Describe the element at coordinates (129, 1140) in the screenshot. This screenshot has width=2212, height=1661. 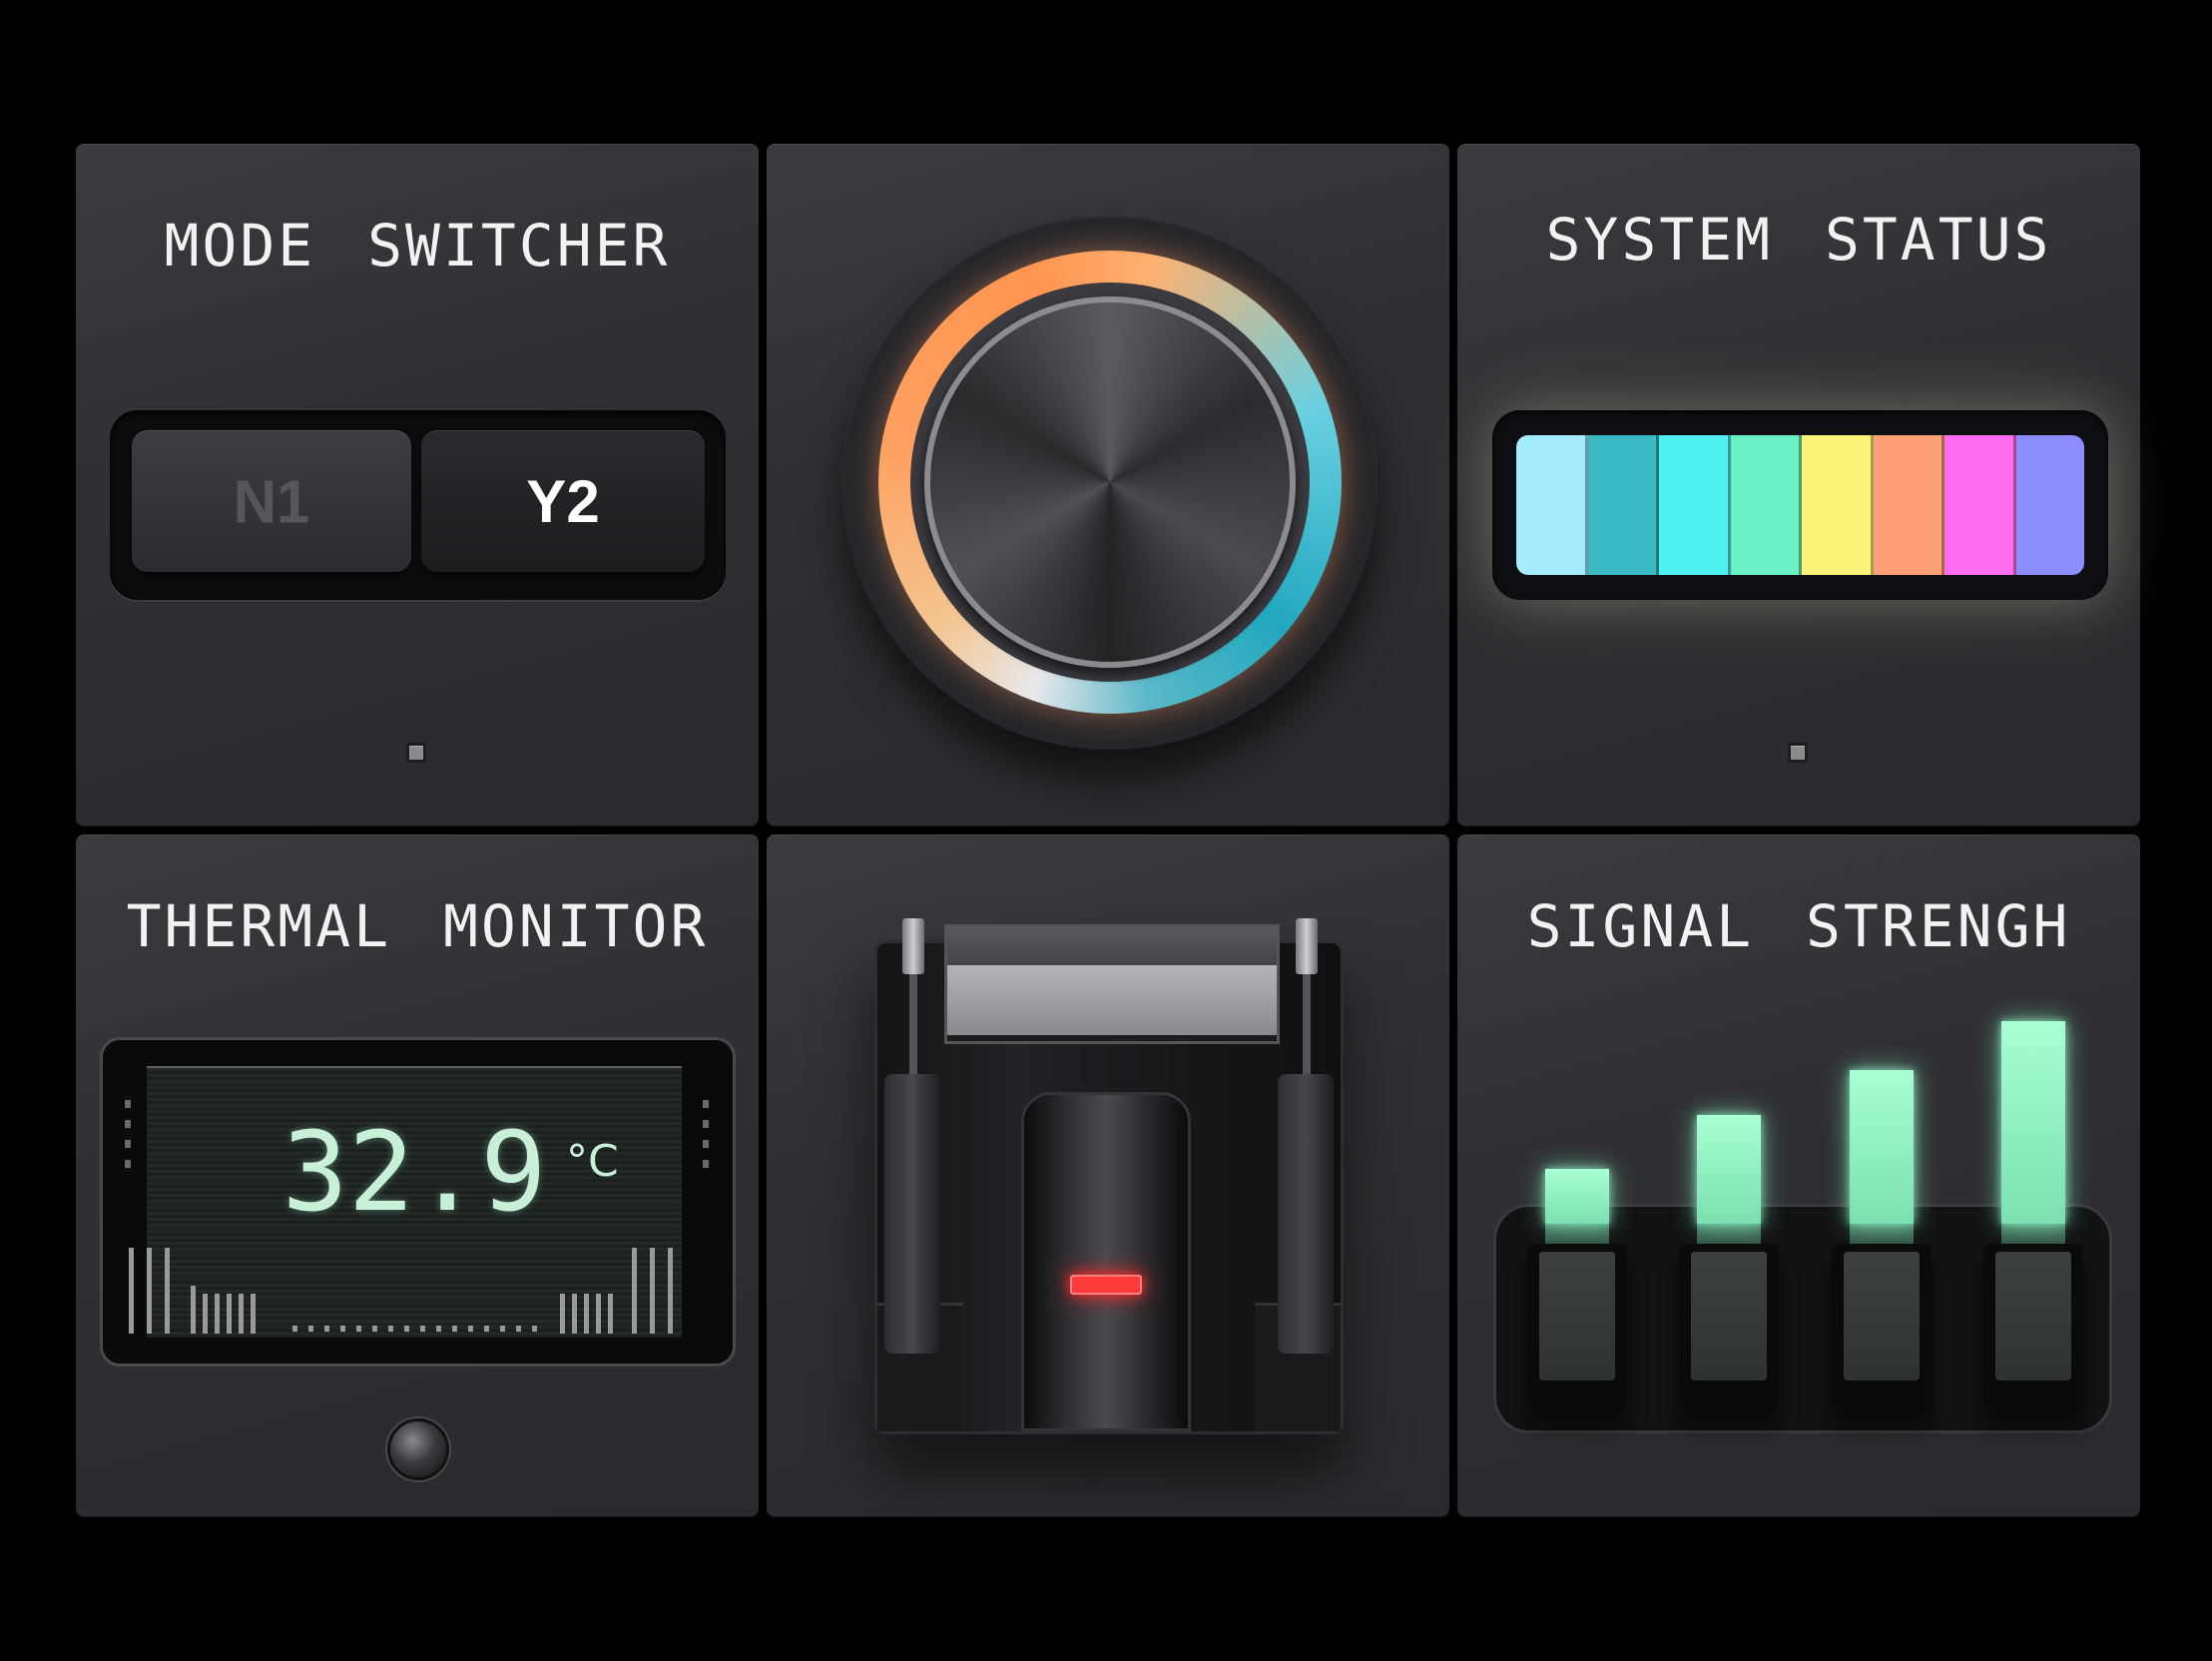
I see `left-scale-dots` at that location.